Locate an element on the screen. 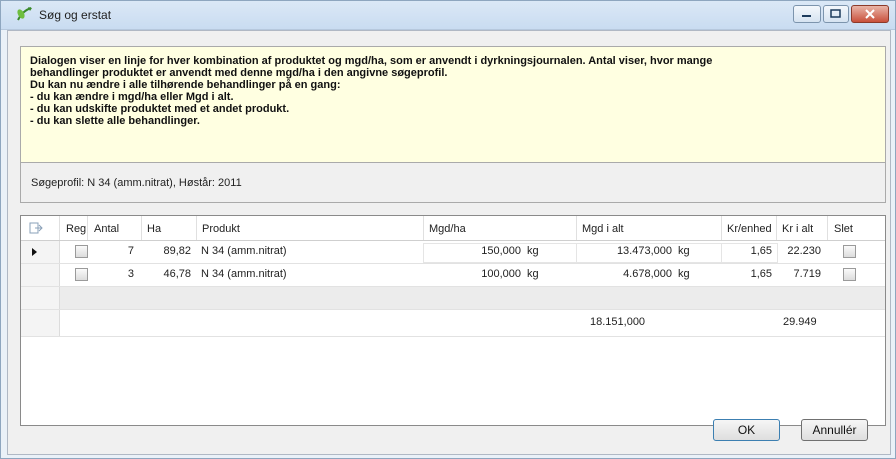  minimize-icon is located at coordinates (806, 16).